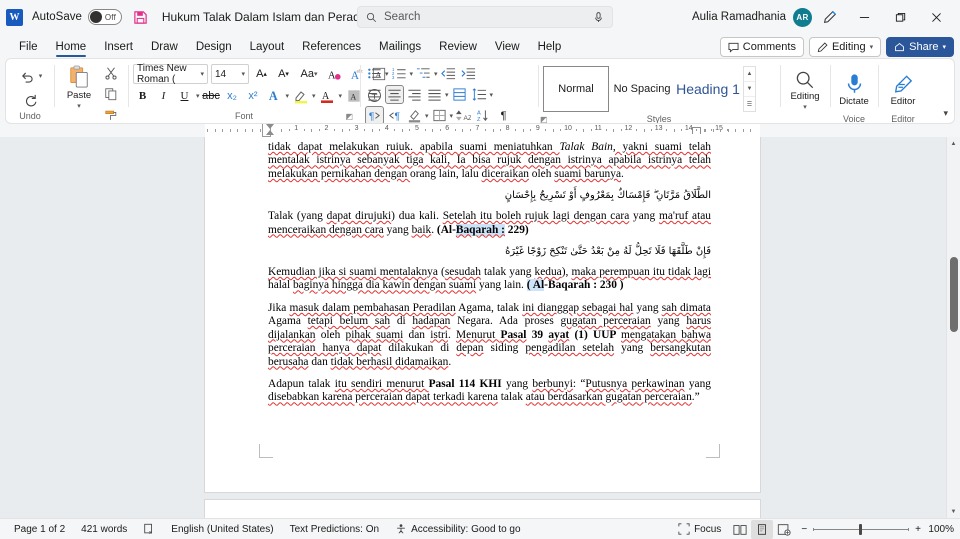 The width and height of the screenshot is (960, 539). I want to click on font-color-icon: A, so click(327, 95).